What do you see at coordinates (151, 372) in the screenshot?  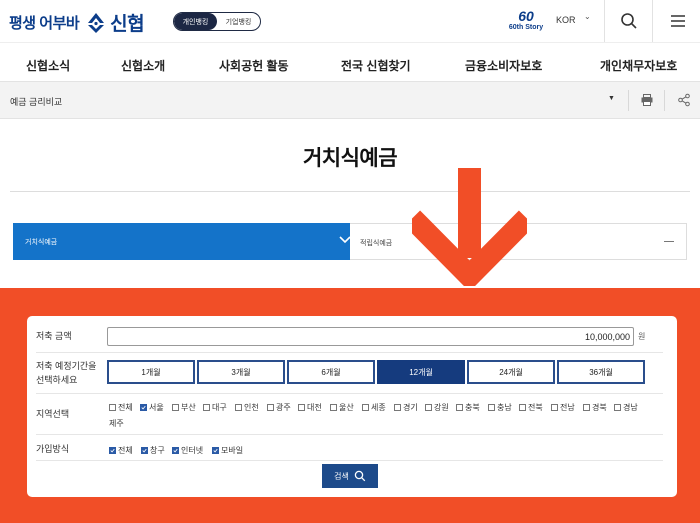 I see `period-1-month-button: 1개월` at bounding box center [151, 372].